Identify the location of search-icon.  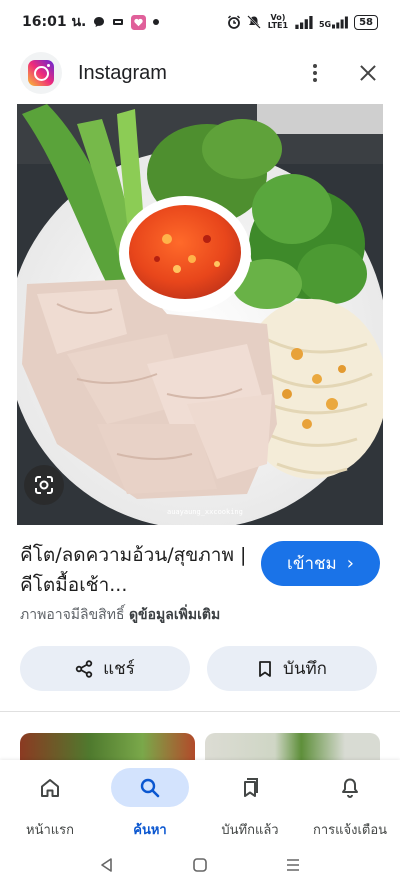
(150, 787).